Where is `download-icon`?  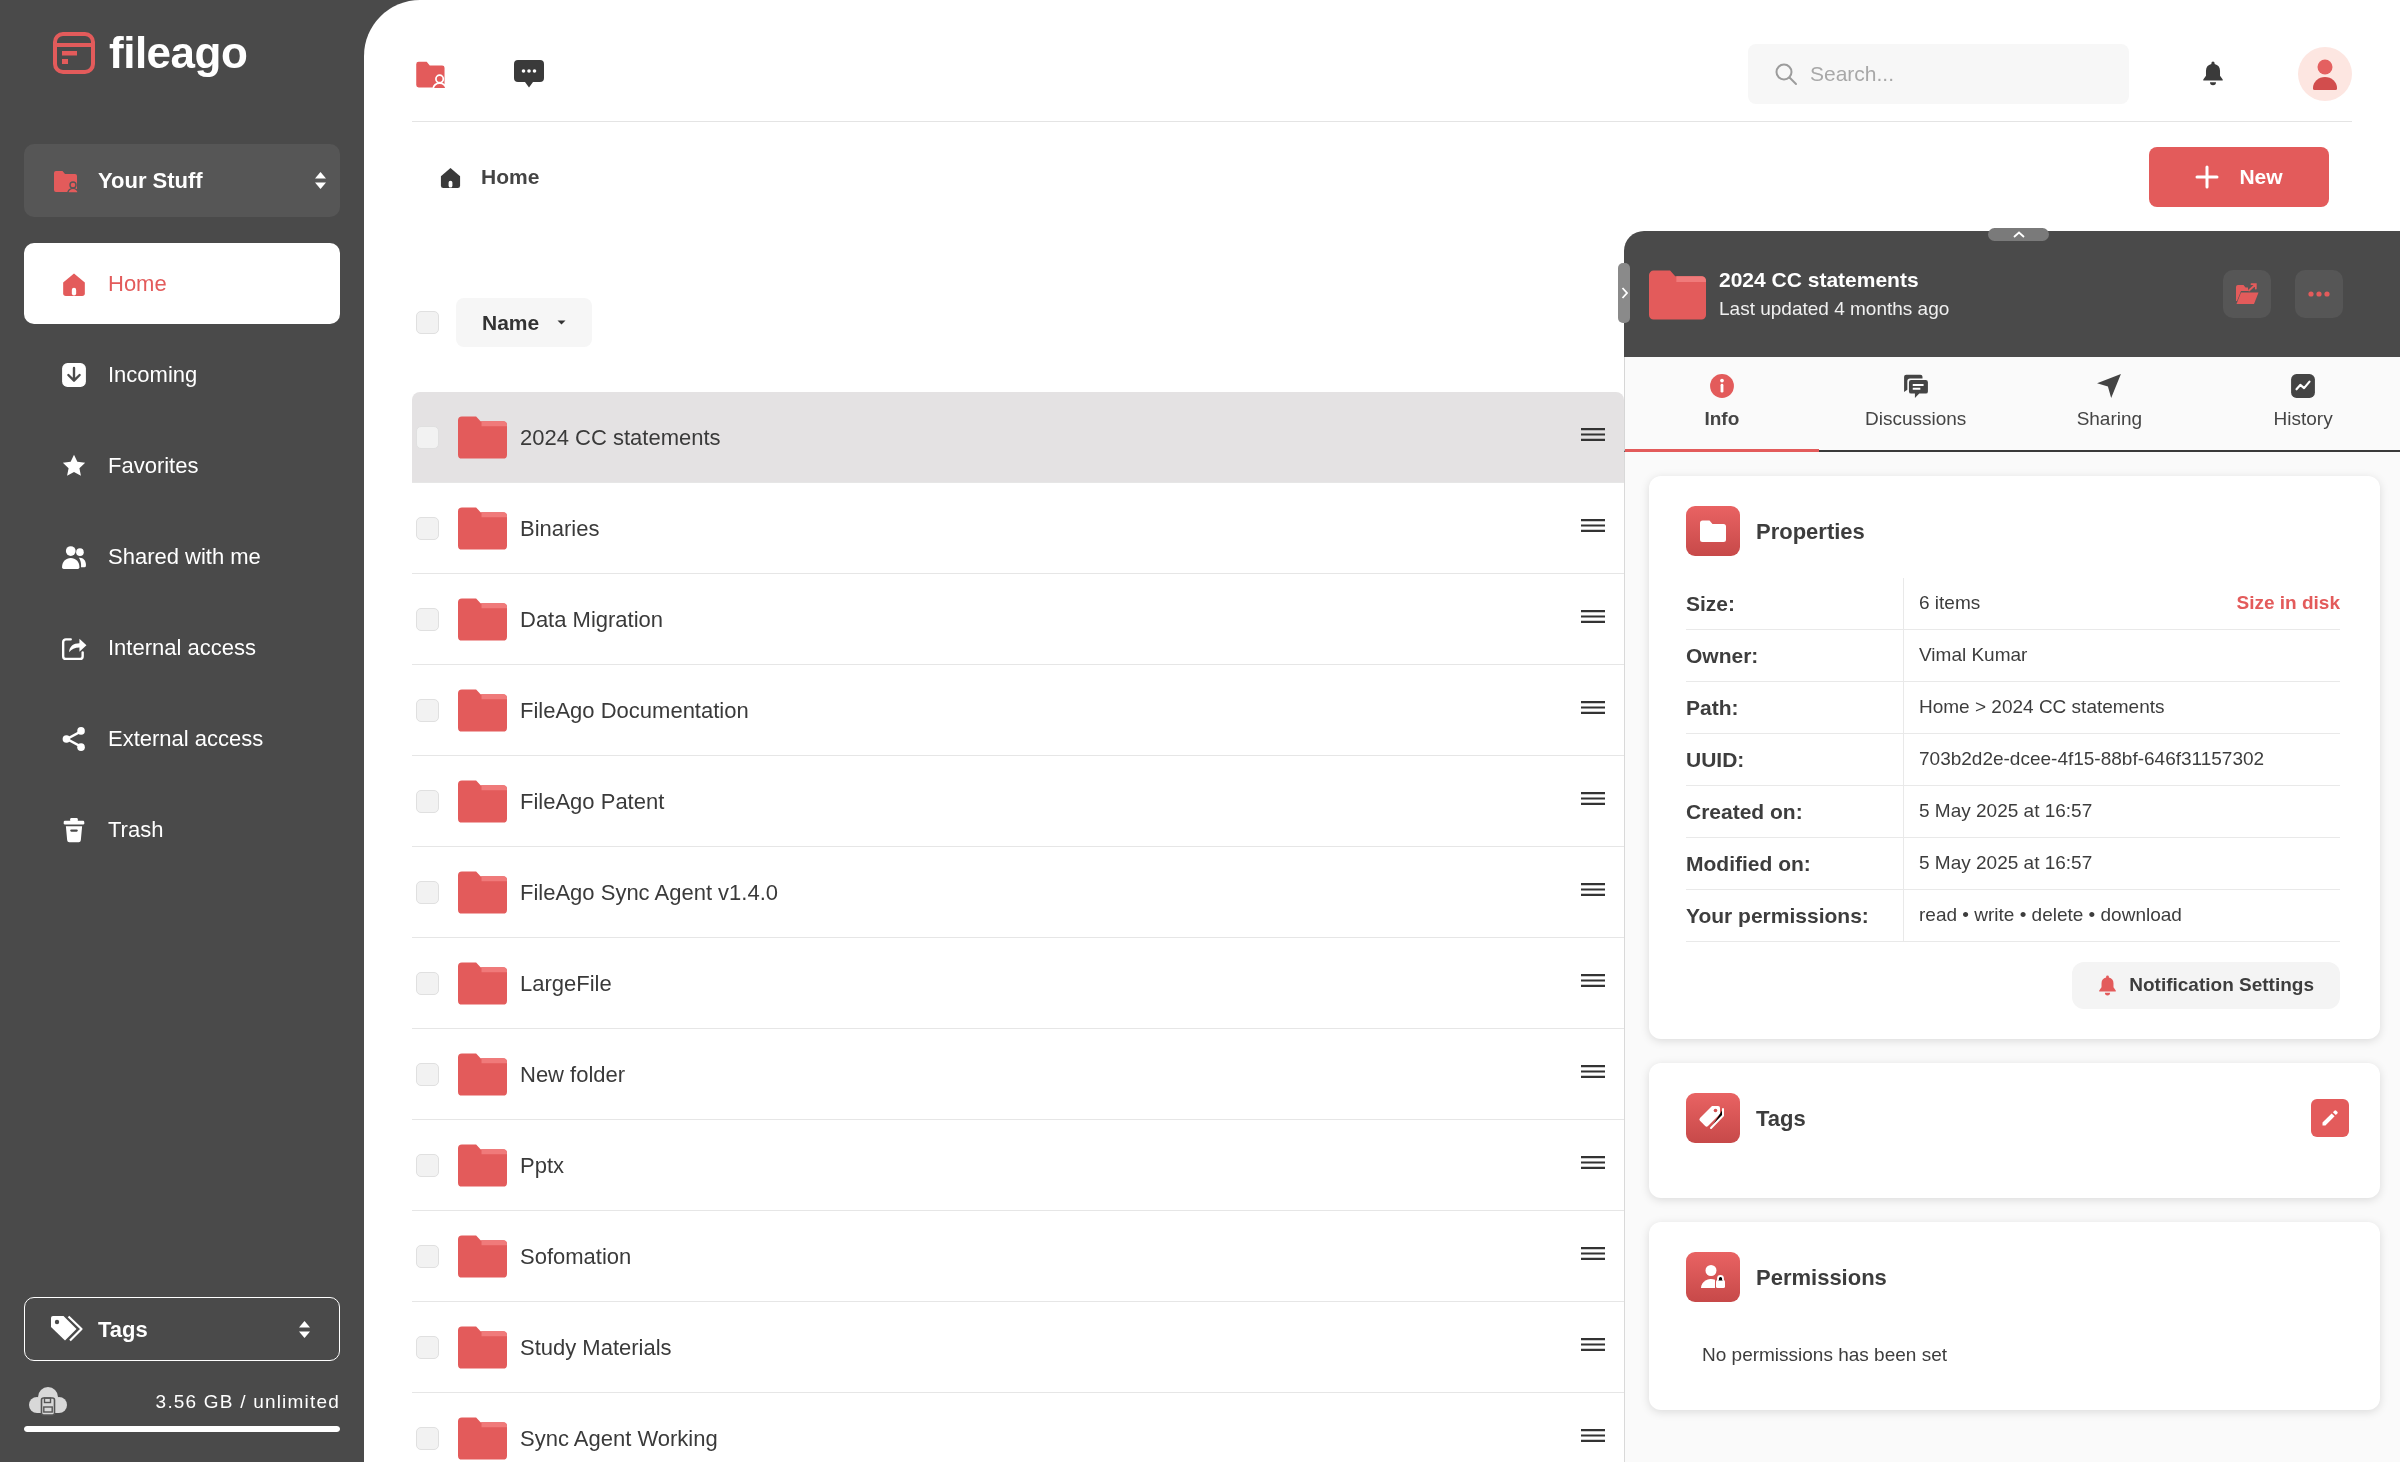
download-icon is located at coordinates (74, 374).